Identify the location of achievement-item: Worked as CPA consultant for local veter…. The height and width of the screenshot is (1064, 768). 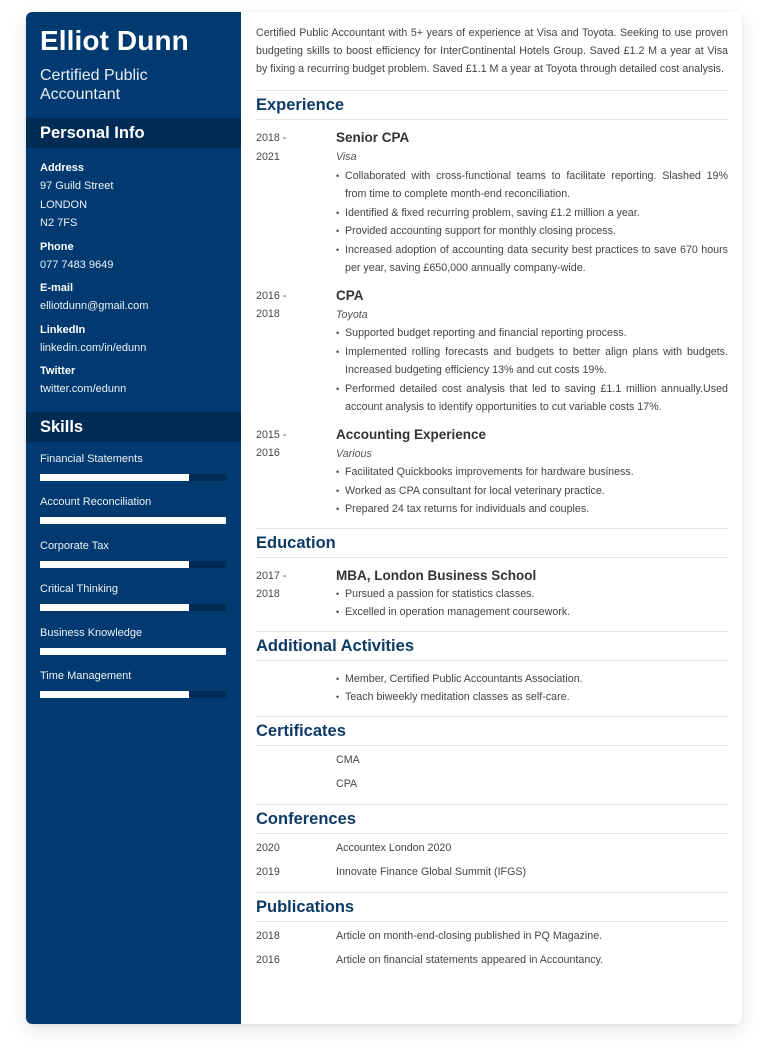
(532, 491).